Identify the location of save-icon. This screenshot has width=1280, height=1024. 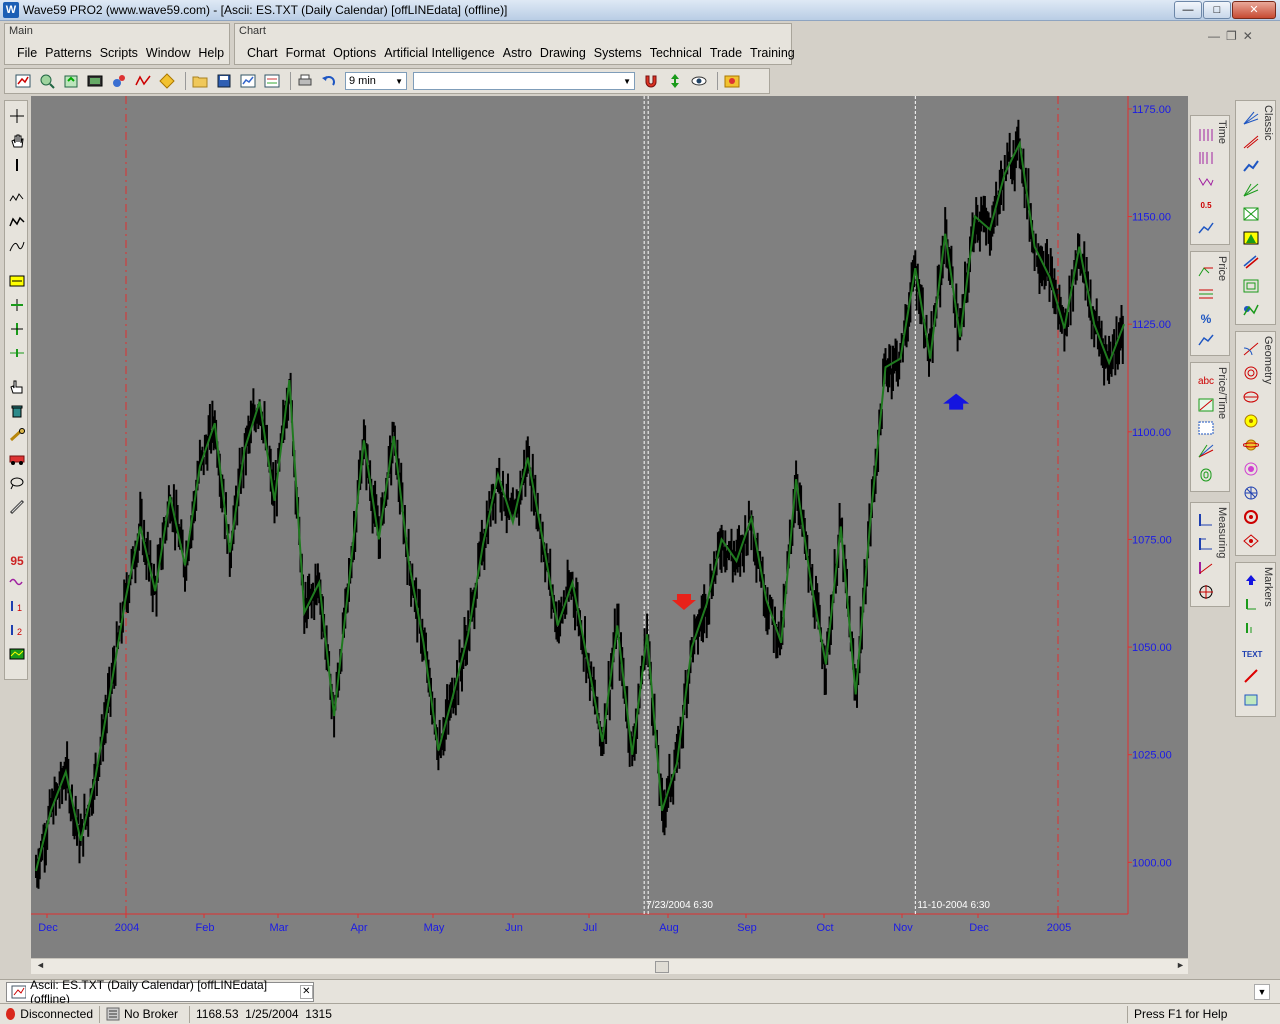
(224, 81).